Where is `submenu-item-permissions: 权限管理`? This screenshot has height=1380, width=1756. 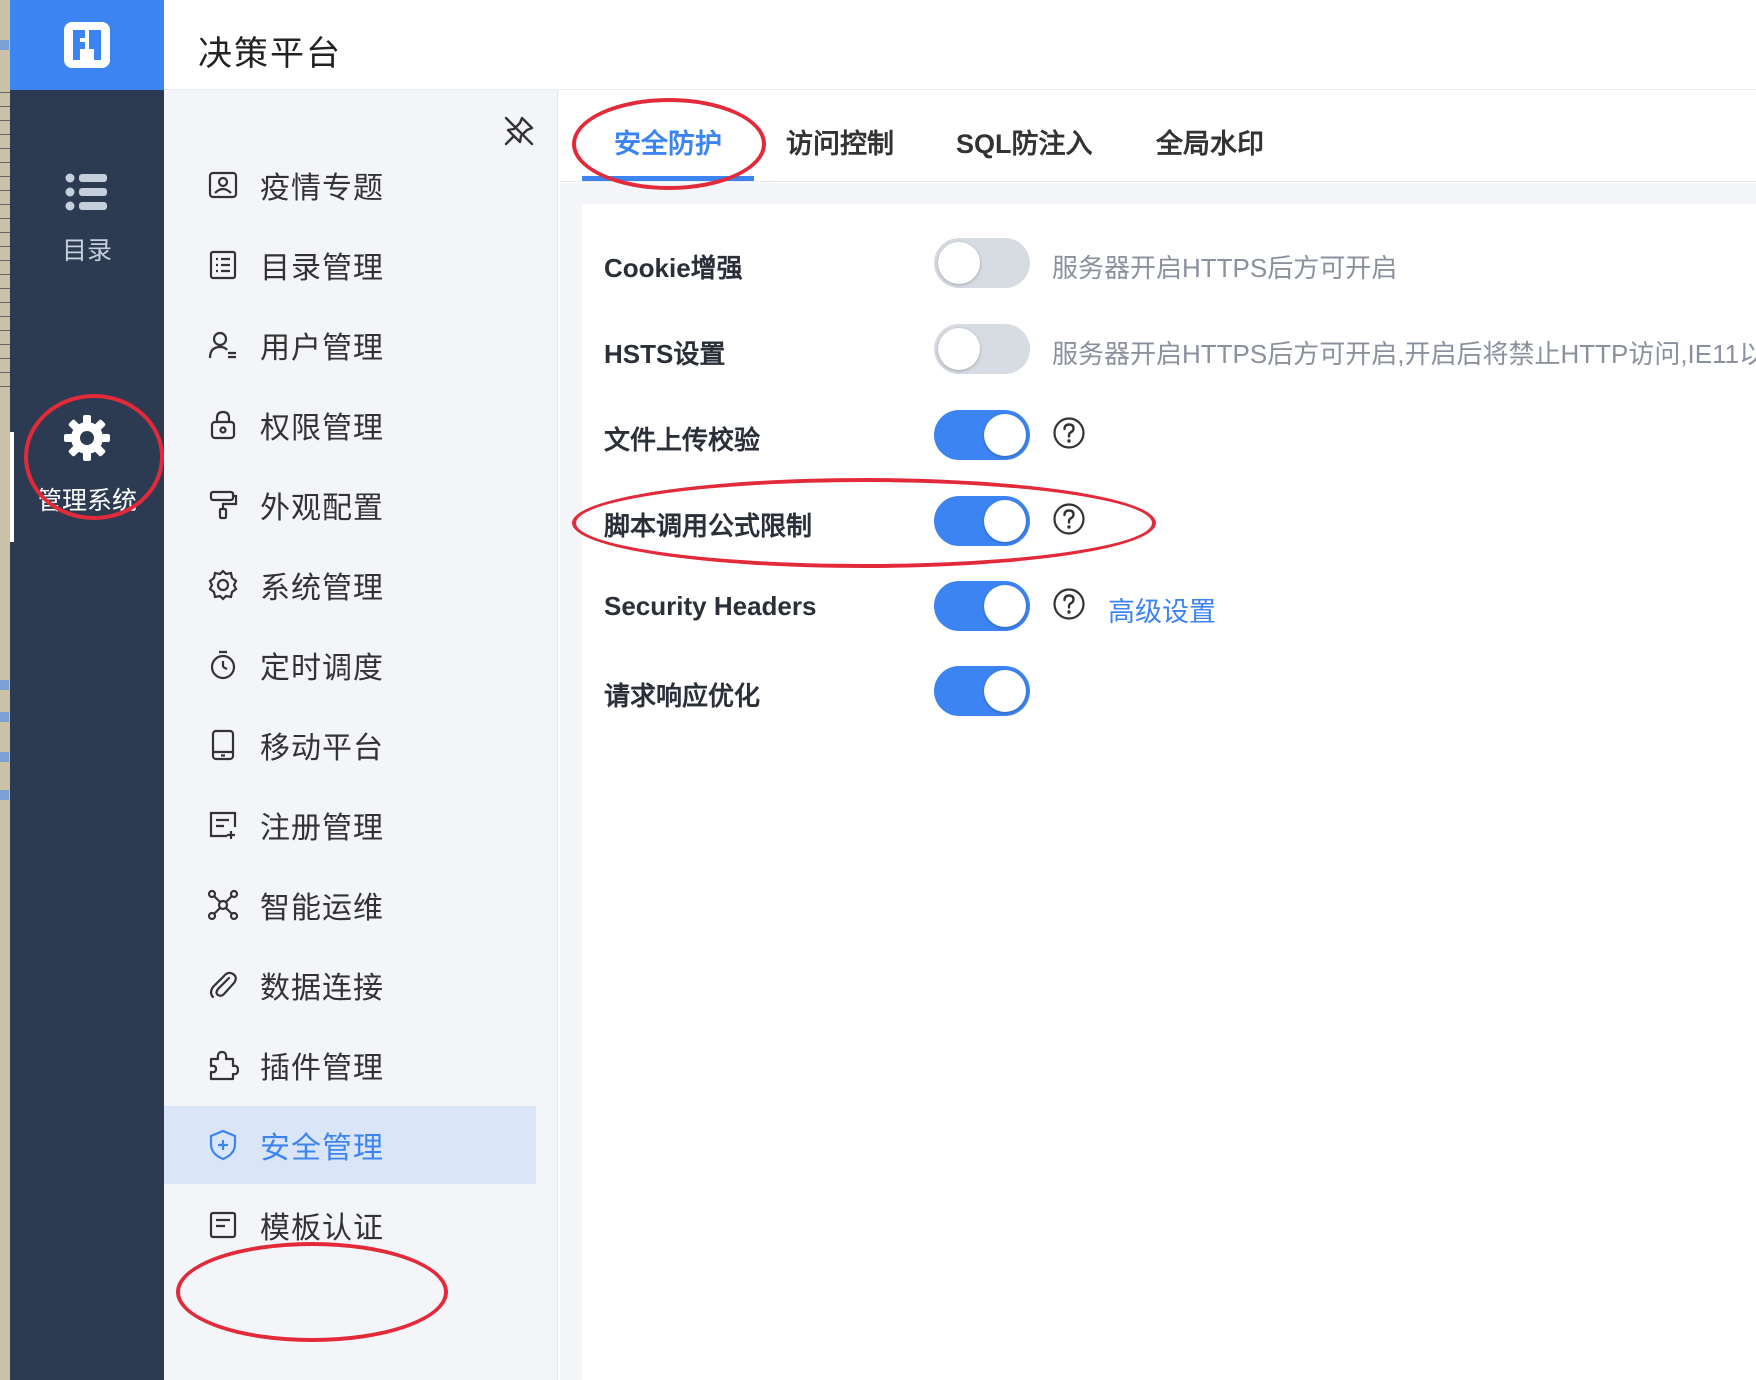
submenu-item-permissions: 权限管理 is located at coordinates (350, 425).